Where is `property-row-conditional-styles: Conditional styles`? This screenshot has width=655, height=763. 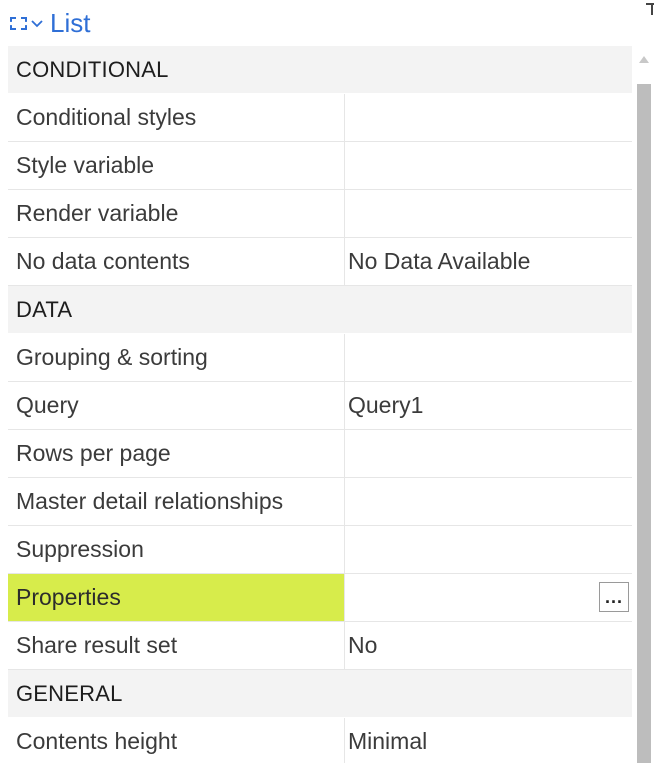 property-row-conditional-styles: Conditional styles is located at coordinates (320, 118).